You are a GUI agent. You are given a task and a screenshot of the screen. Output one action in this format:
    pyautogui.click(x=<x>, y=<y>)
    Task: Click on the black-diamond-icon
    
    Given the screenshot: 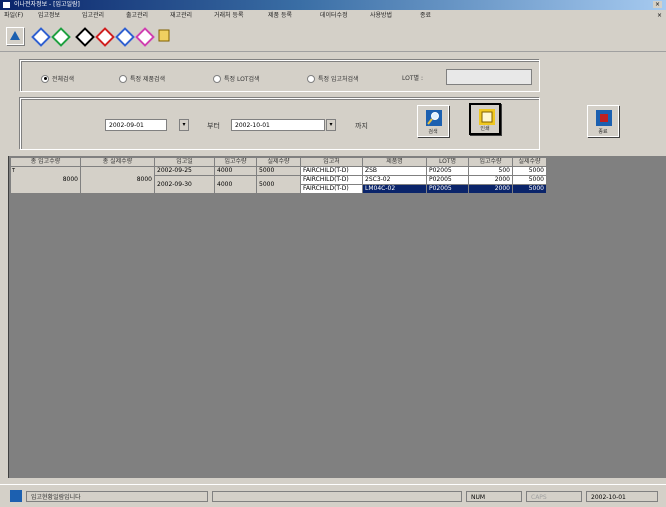 What is the action you would take?
    pyautogui.click(x=85, y=37)
    